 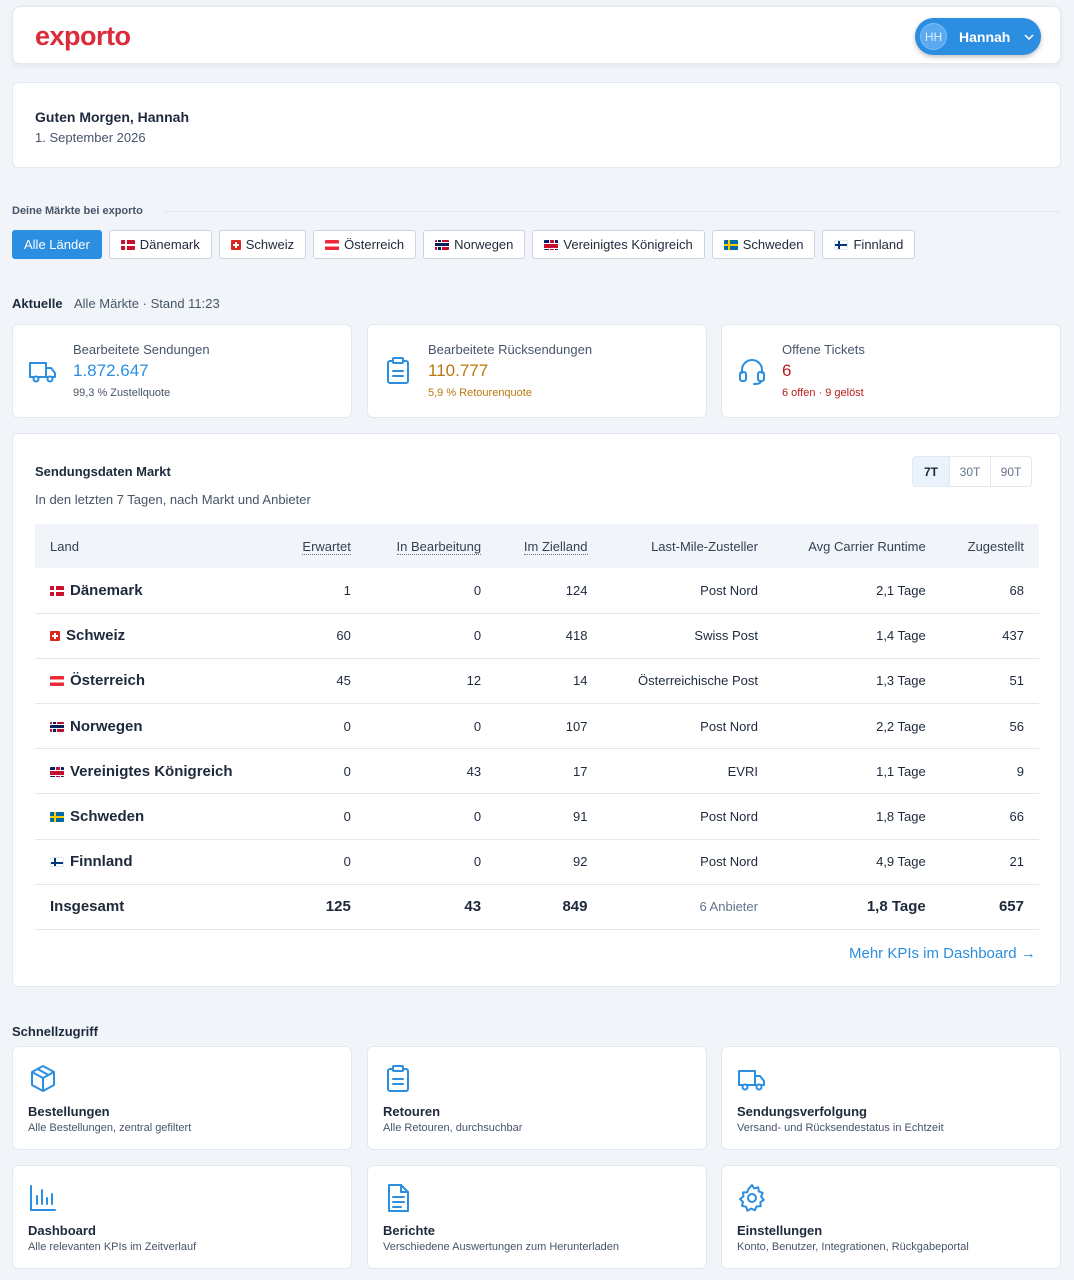 I want to click on market-chip-dk: Dänemark, so click(x=160, y=244).